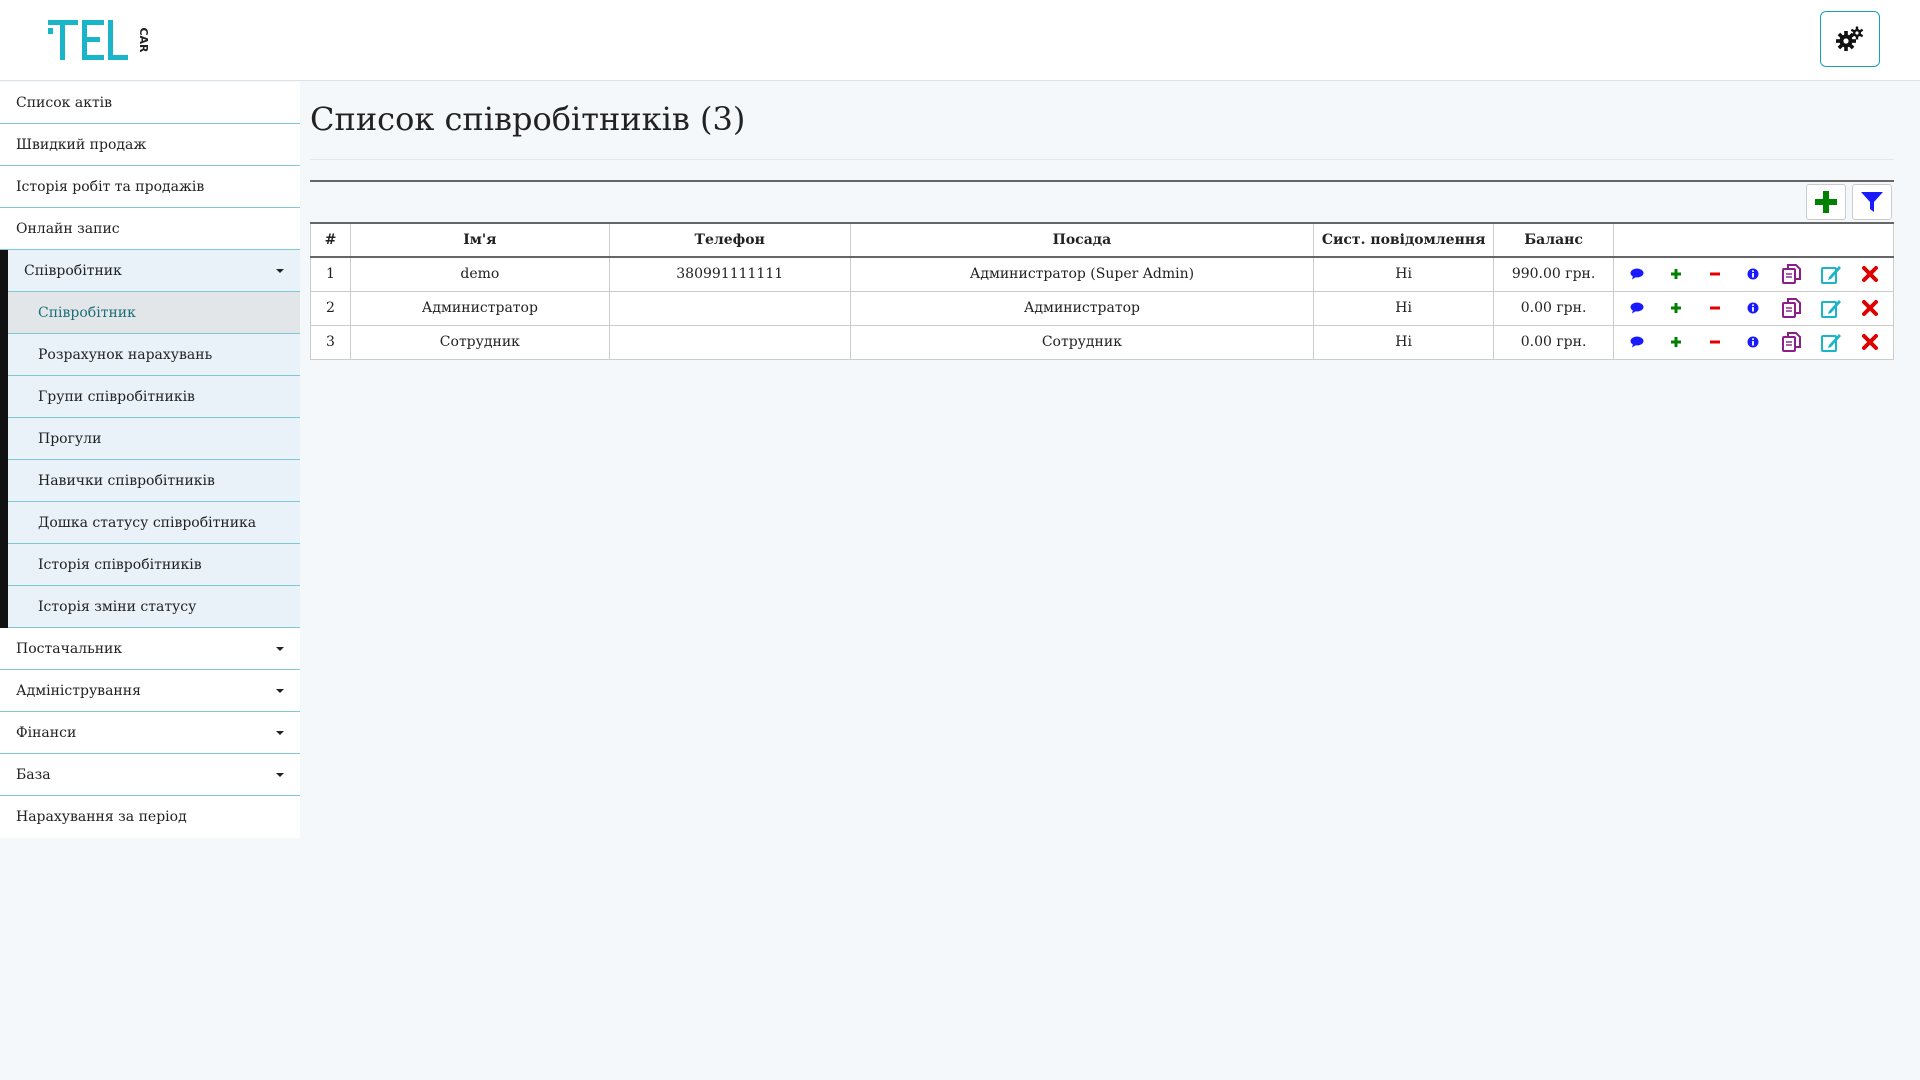  What do you see at coordinates (960, 40) in the screenshot?
I see `top-header: CAR` at bounding box center [960, 40].